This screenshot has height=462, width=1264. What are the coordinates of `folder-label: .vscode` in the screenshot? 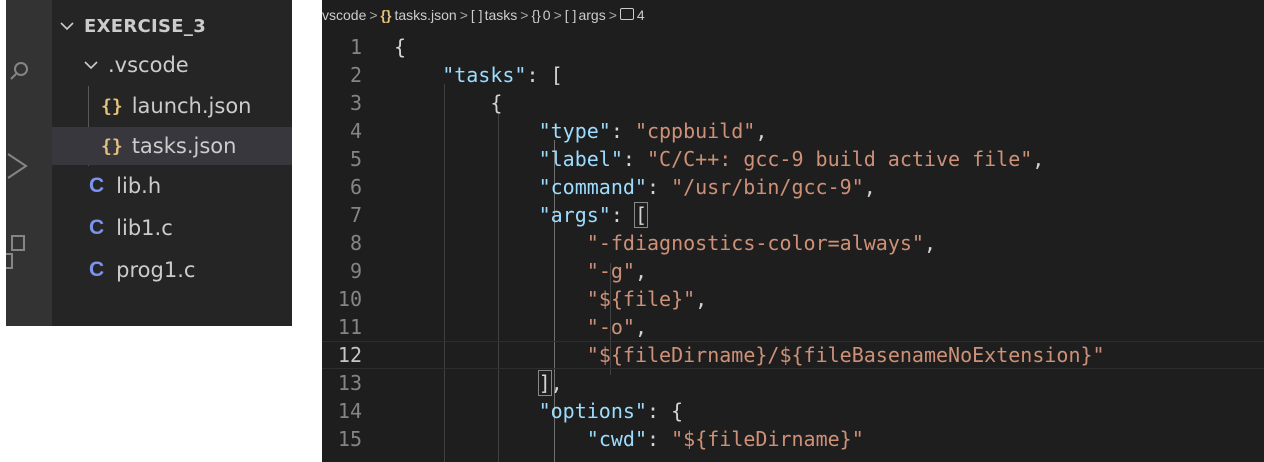 It's located at (148, 65).